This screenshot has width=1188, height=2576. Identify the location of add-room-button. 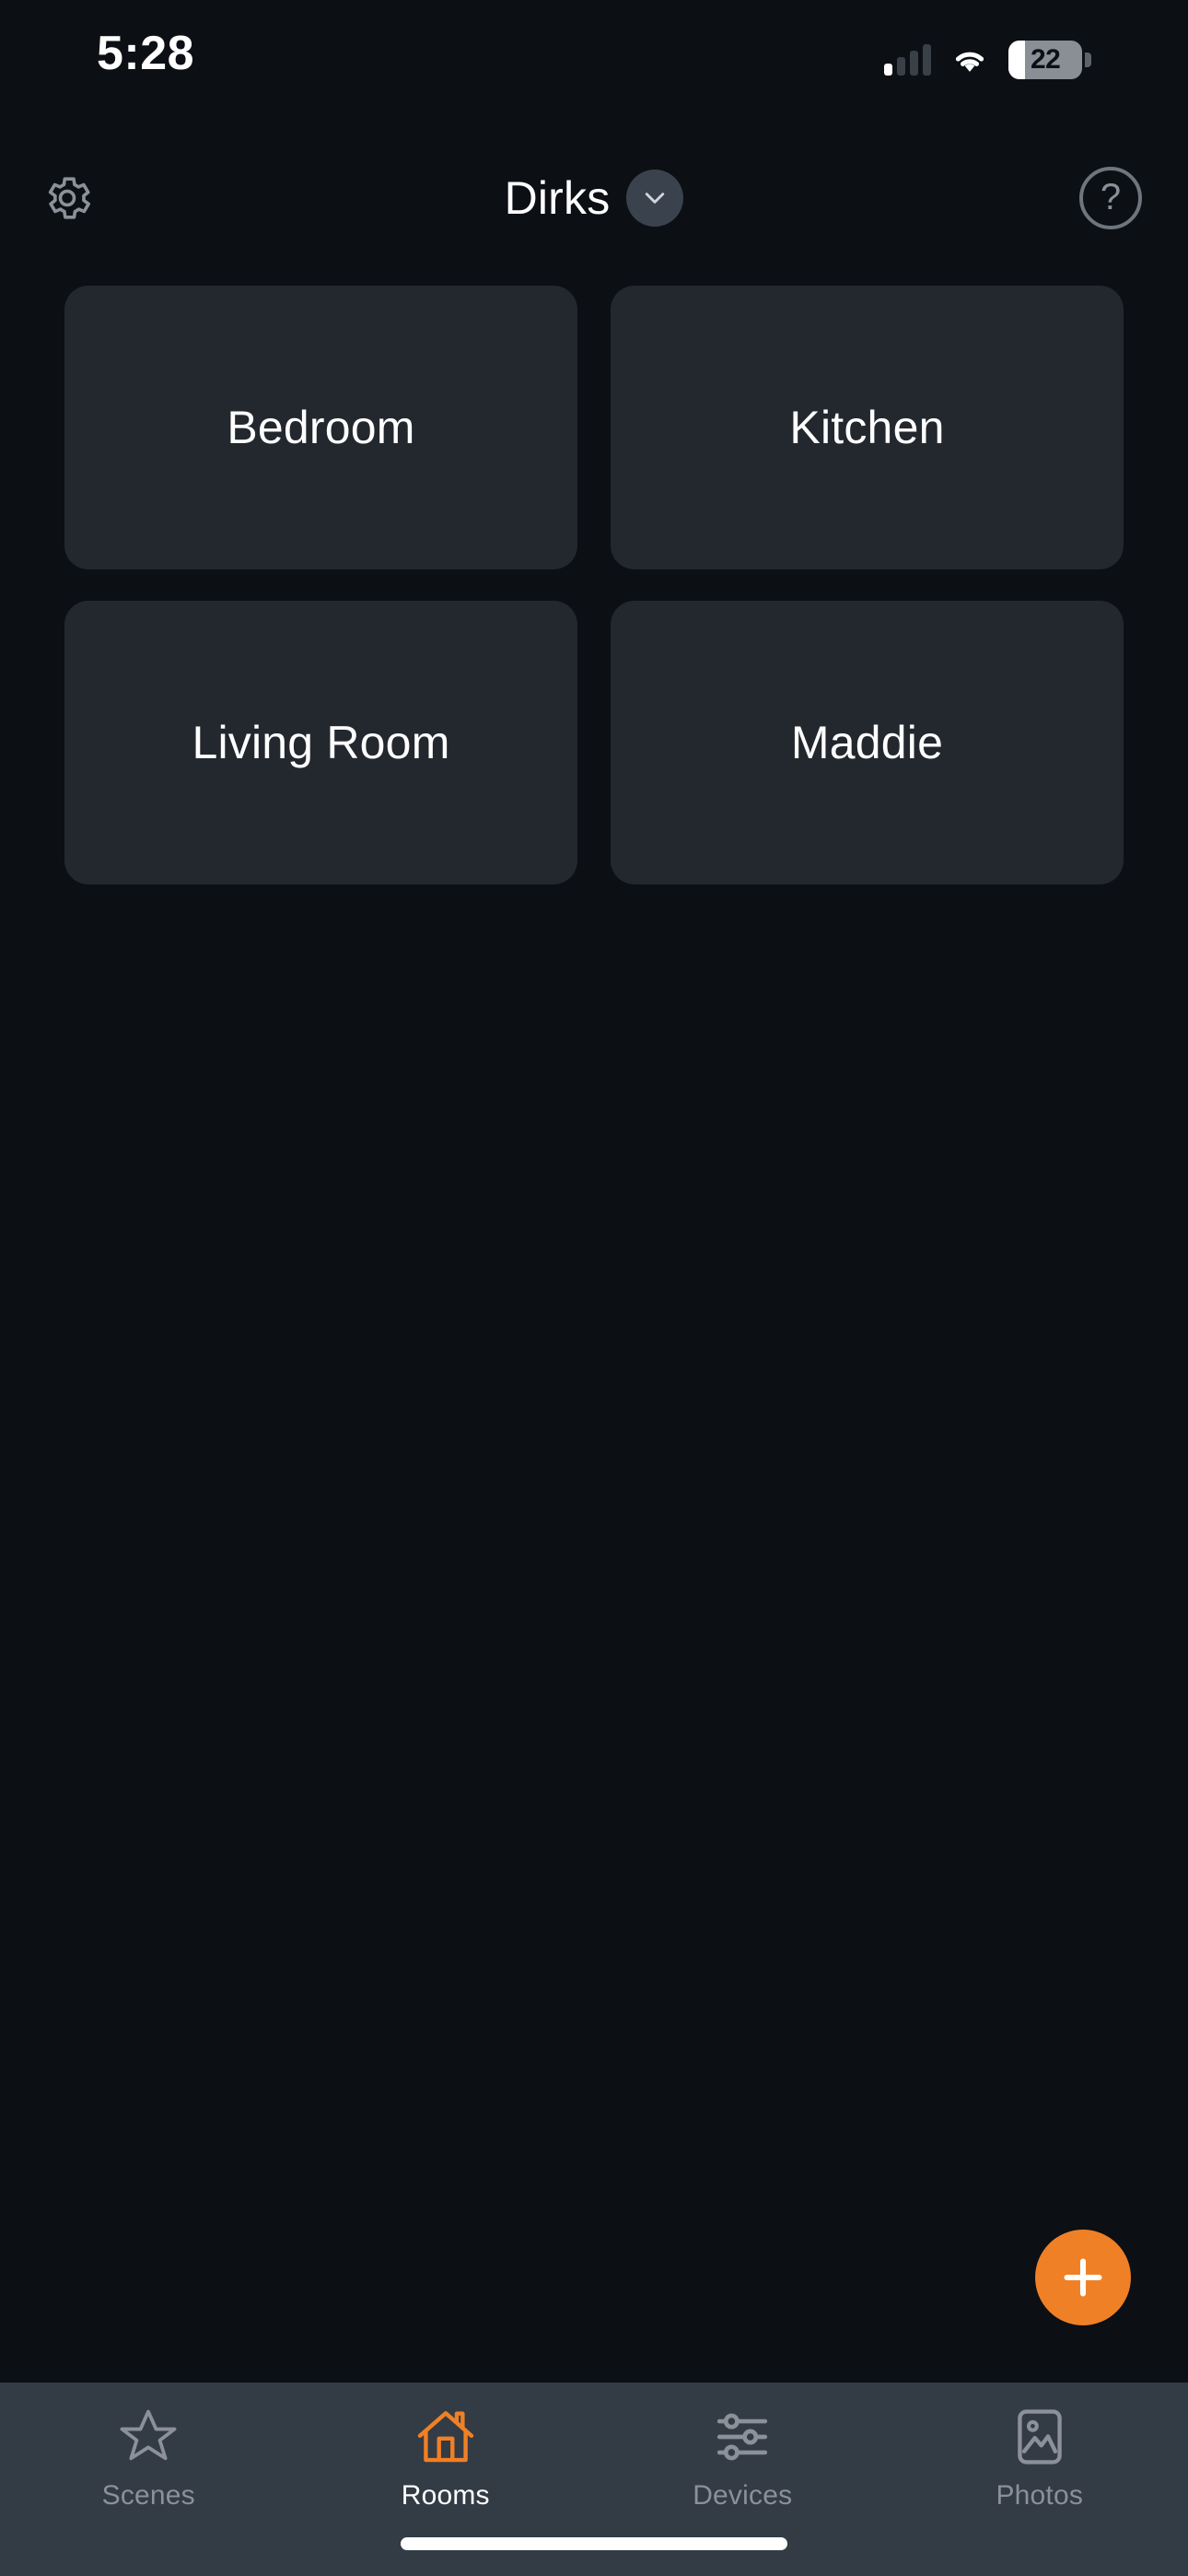
(1083, 2277).